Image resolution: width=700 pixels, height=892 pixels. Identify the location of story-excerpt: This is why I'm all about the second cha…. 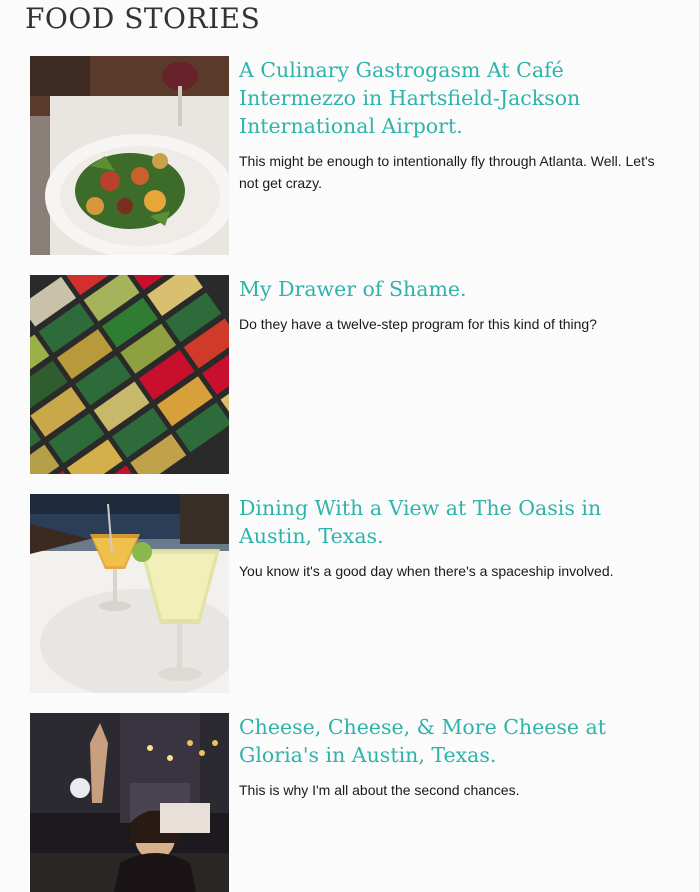
(379, 790).